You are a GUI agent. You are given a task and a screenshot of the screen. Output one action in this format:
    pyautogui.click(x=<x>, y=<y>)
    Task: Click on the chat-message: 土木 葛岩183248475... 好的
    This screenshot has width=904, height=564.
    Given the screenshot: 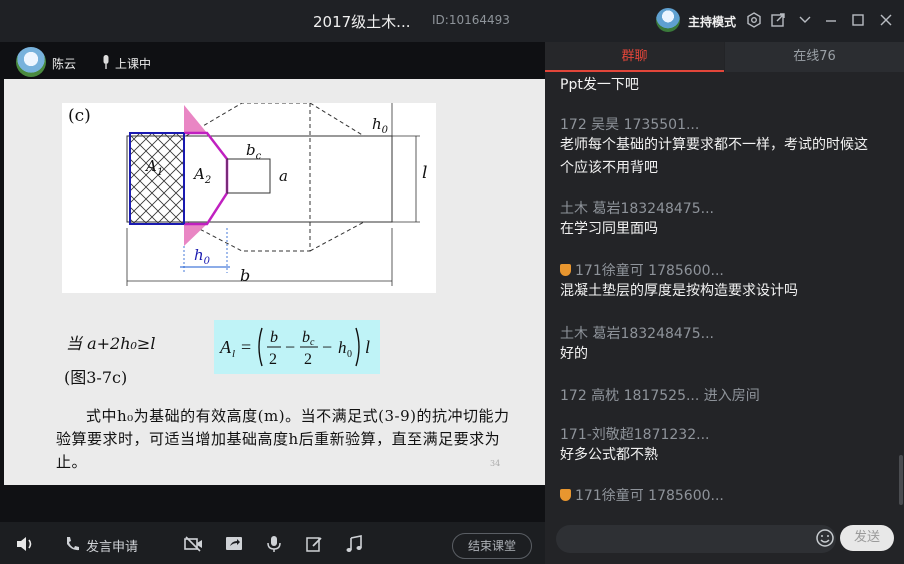 What is the action you would take?
    pyautogui.click(x=720, y=344)
    